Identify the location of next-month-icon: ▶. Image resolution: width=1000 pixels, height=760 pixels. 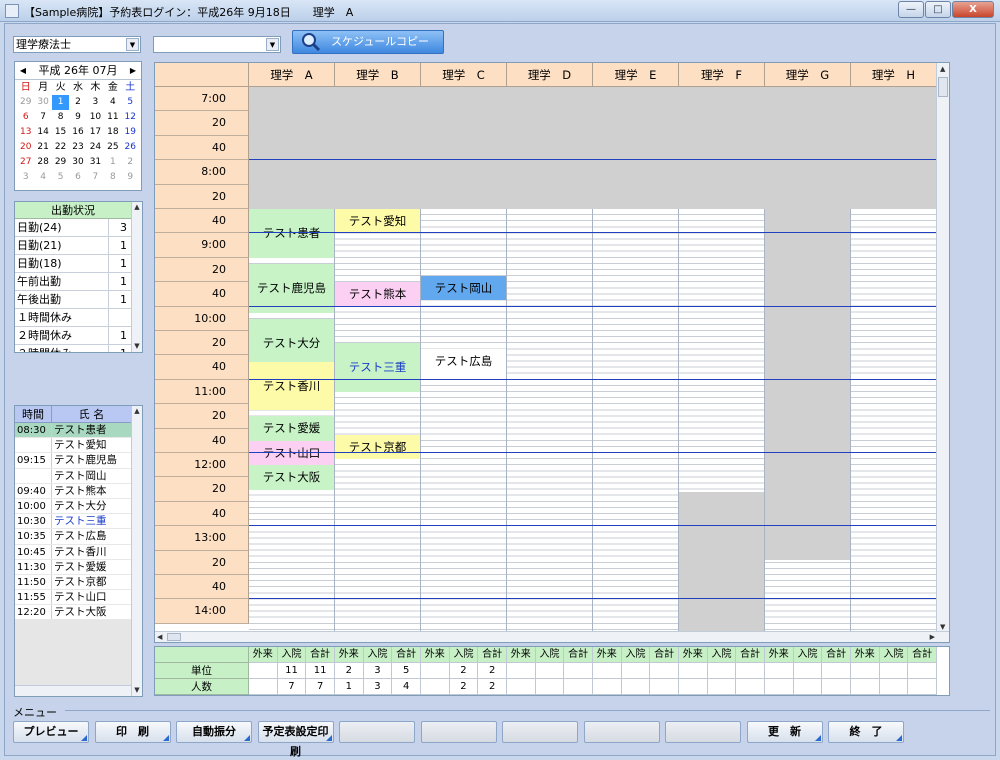
(133, 70).